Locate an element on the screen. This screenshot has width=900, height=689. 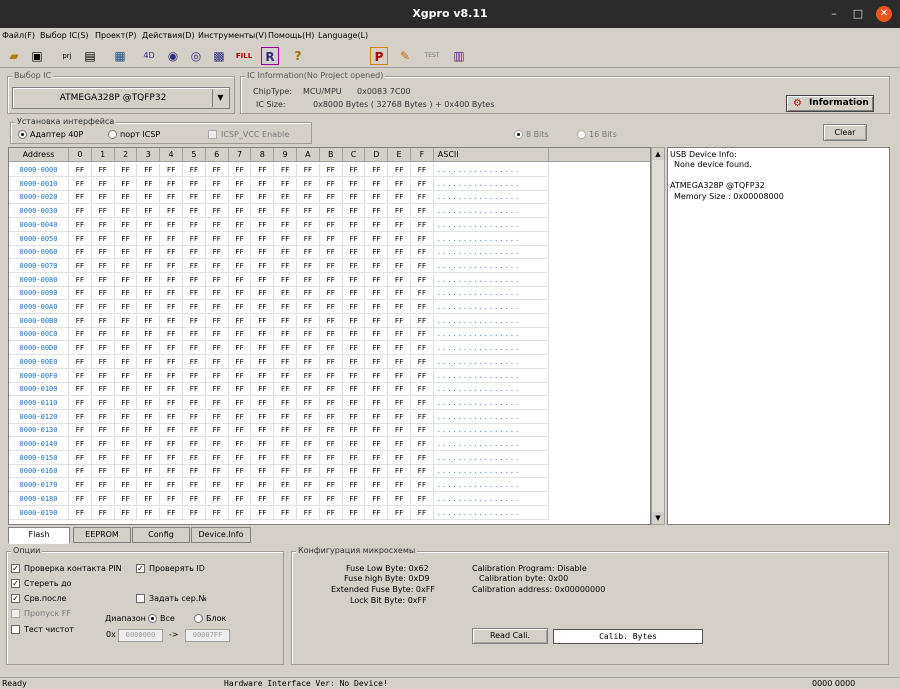
ic-select-combo: ATMEGA328P @TQFP32 ▼ is located at coordinates (121, 98).